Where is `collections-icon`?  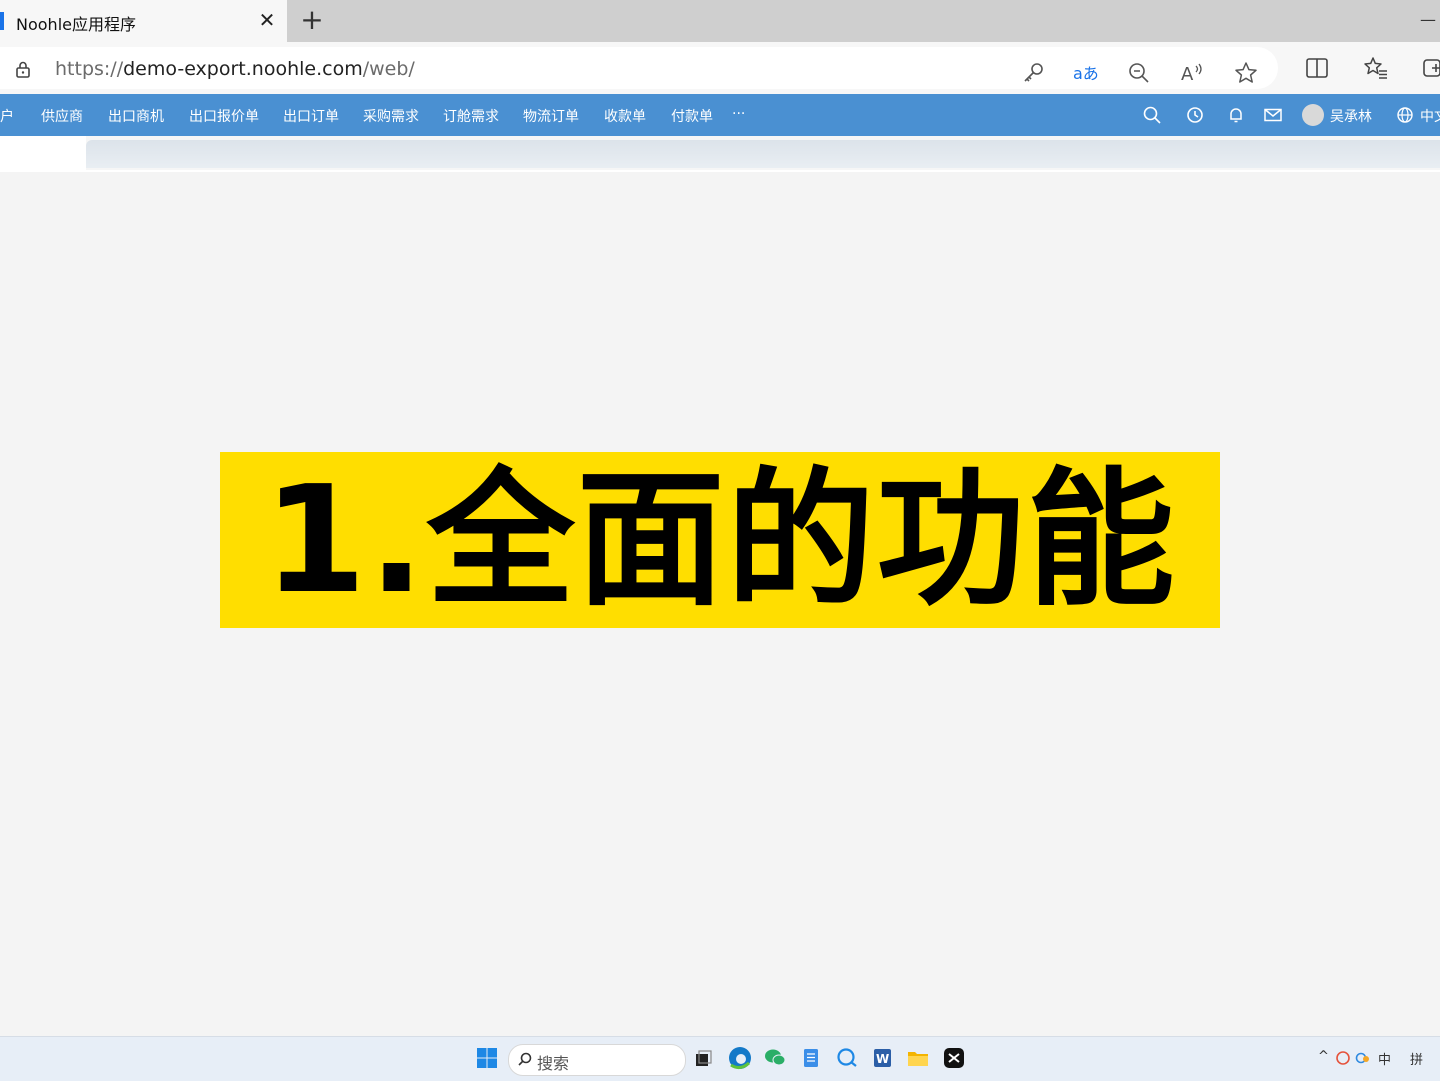
collections-icon is located at coordinates (1430, 68).